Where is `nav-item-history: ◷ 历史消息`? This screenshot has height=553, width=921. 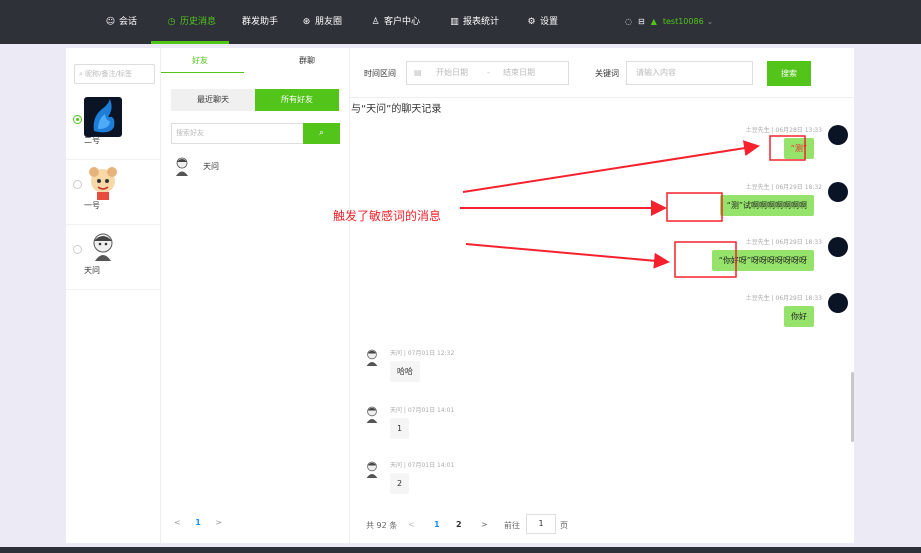
nav-item-history: ◷ 历史消息 is located at coordinates (191, 22).